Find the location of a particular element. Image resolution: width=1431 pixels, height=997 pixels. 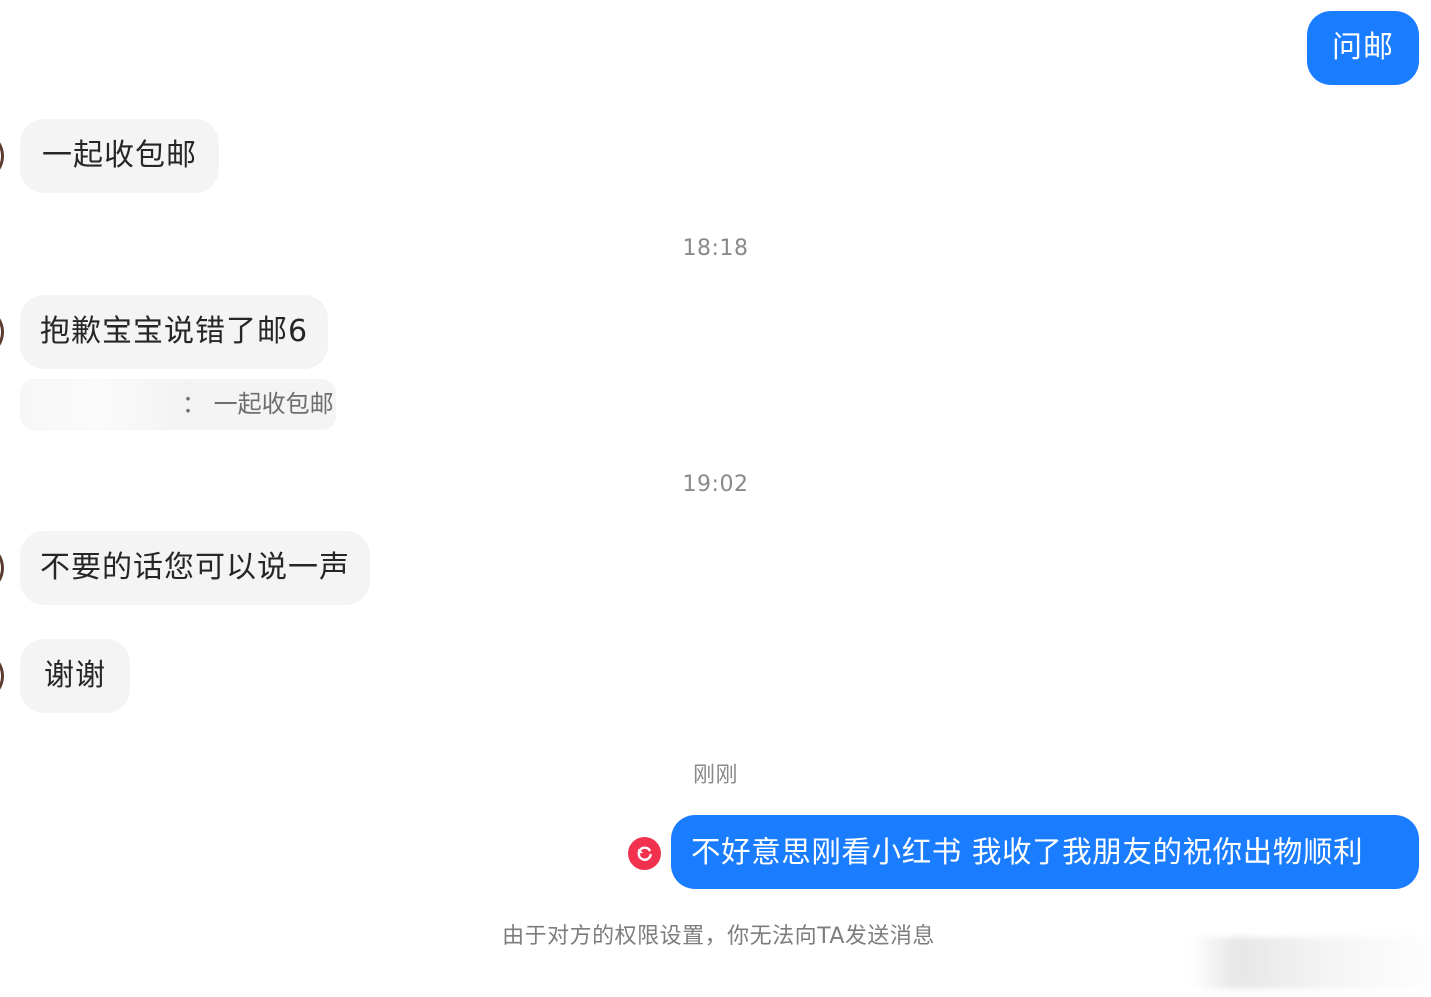

message-bubble-outgoing: 问邮 is located at coordinates (1363, 48).